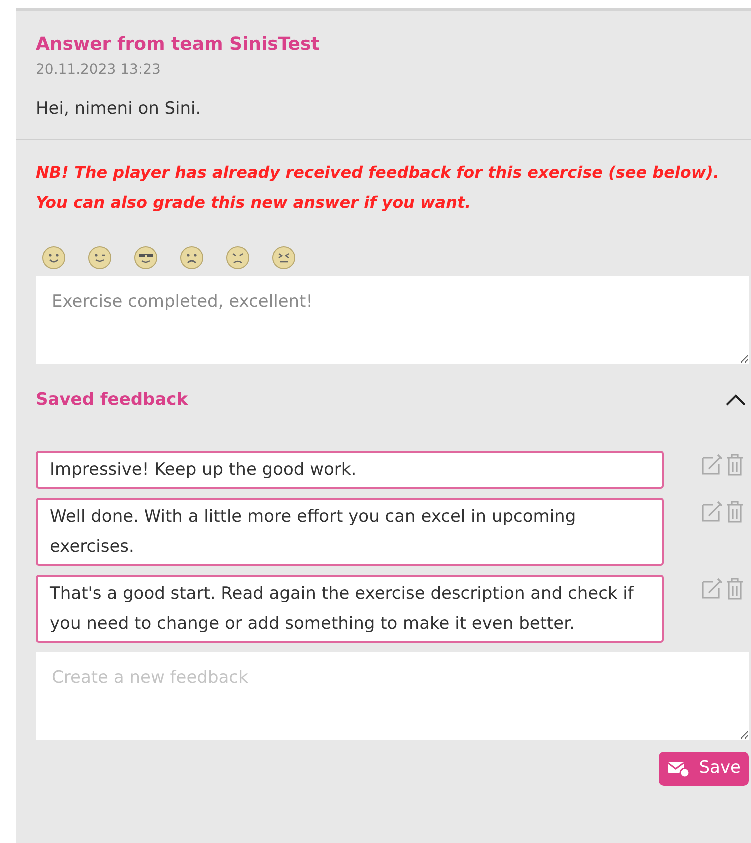 Image resolution: width=751 pixels, height=843 pixels. I want to click on feedback-item: That's a good start. Read again the exercise description and check if you need to change or add something to make it even better., so click(350, 609).